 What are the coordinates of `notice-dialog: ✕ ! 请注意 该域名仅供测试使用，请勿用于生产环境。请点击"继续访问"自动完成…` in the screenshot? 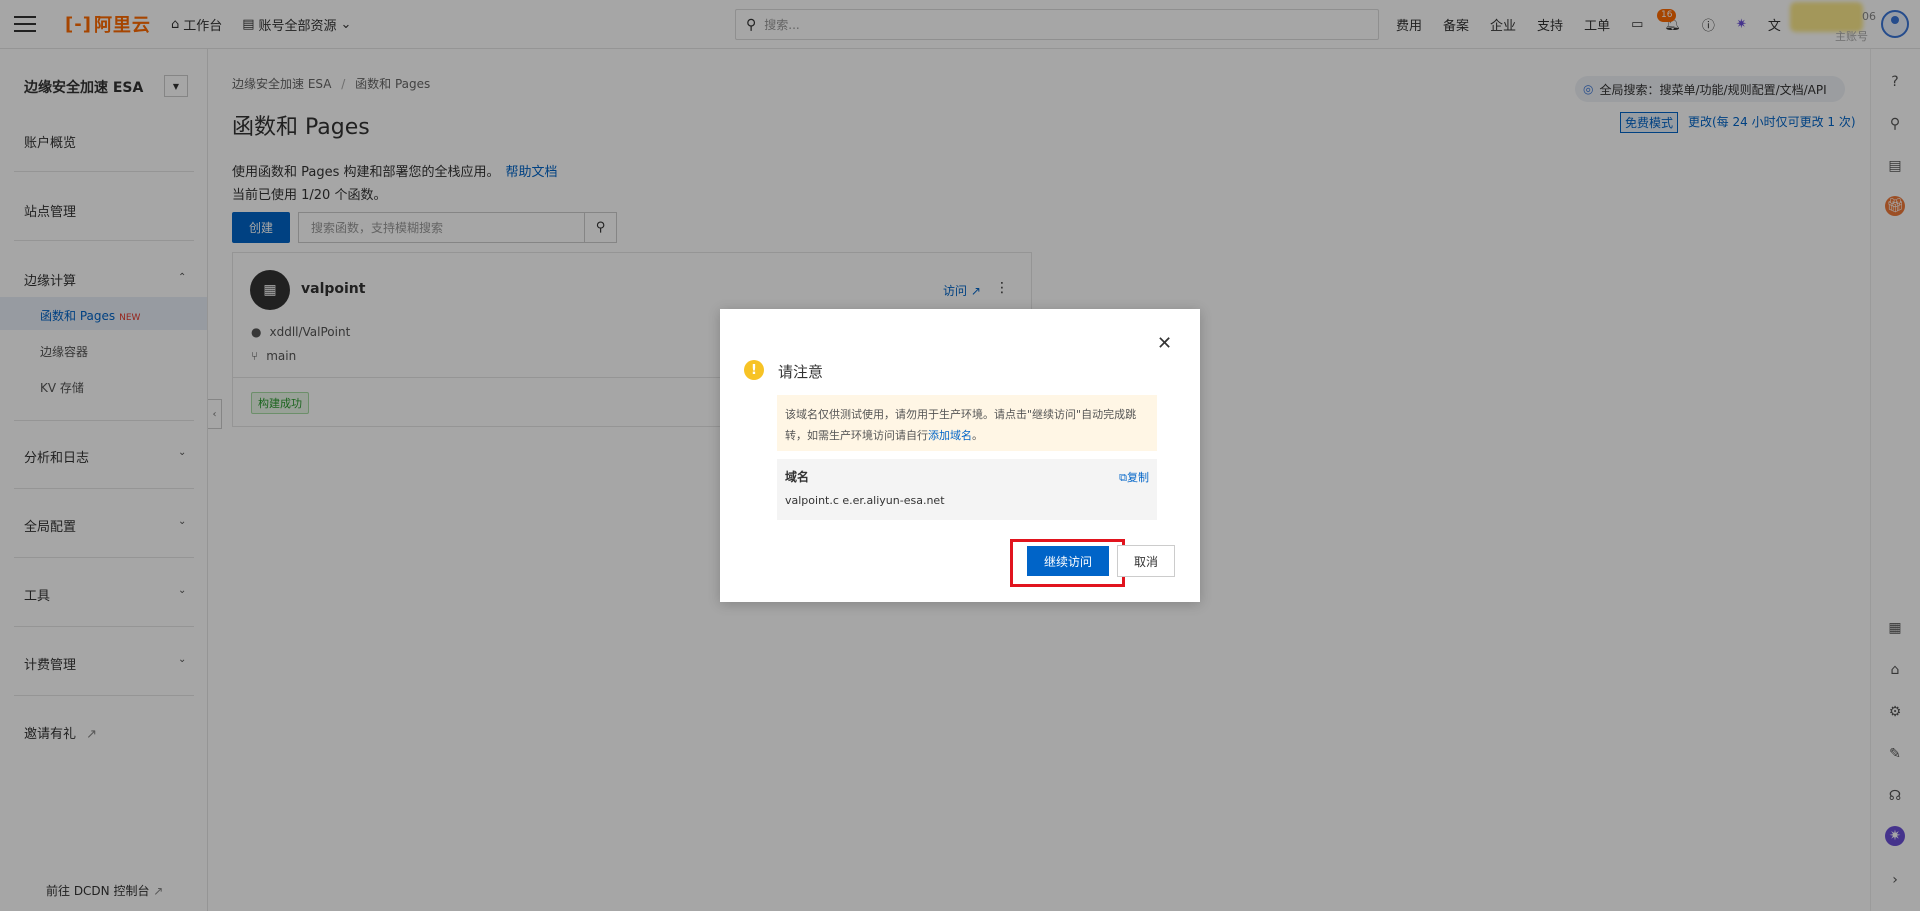 It's located at (960, 455).